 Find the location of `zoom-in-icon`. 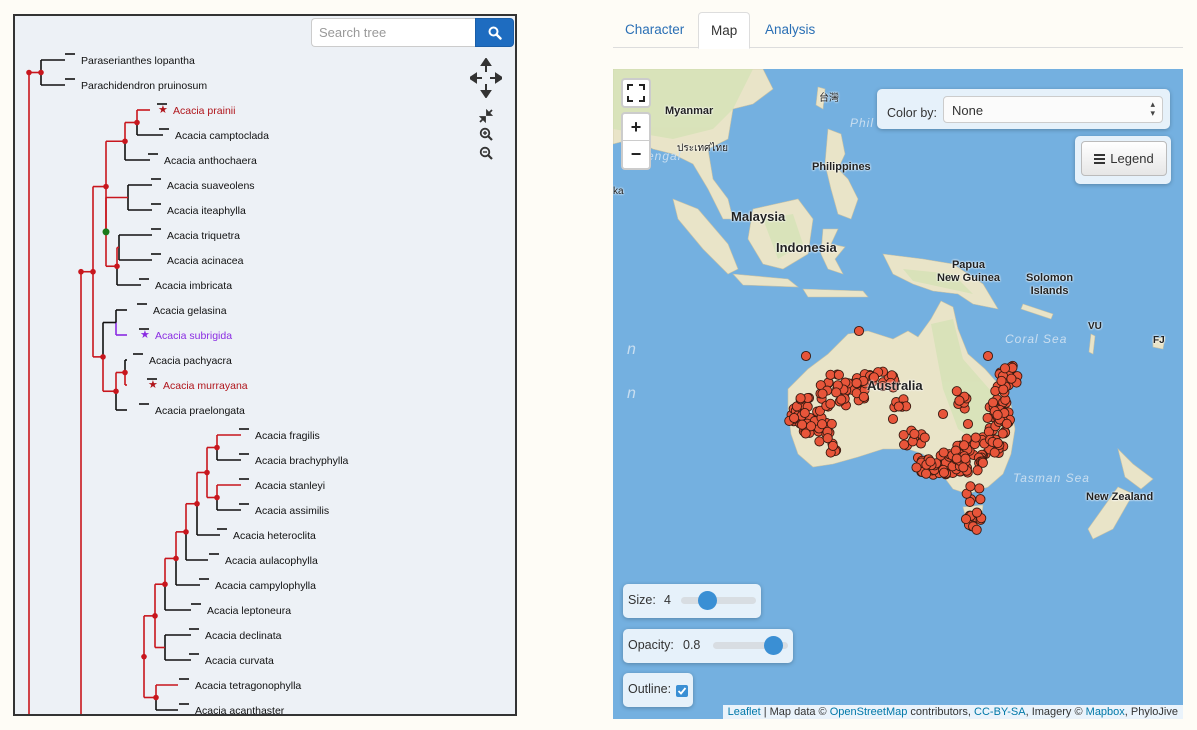

zoom-in-icon is located at coordinates (486, 134).